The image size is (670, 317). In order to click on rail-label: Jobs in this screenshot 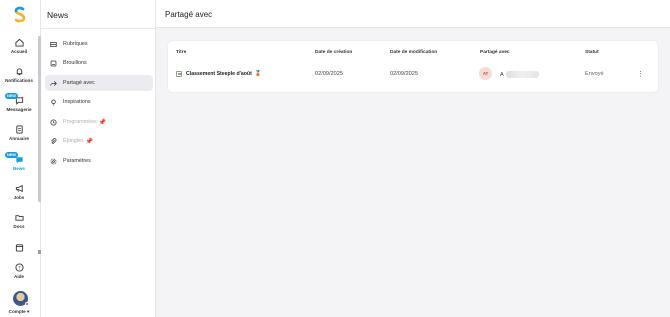, I will do `click(19, 197)`.